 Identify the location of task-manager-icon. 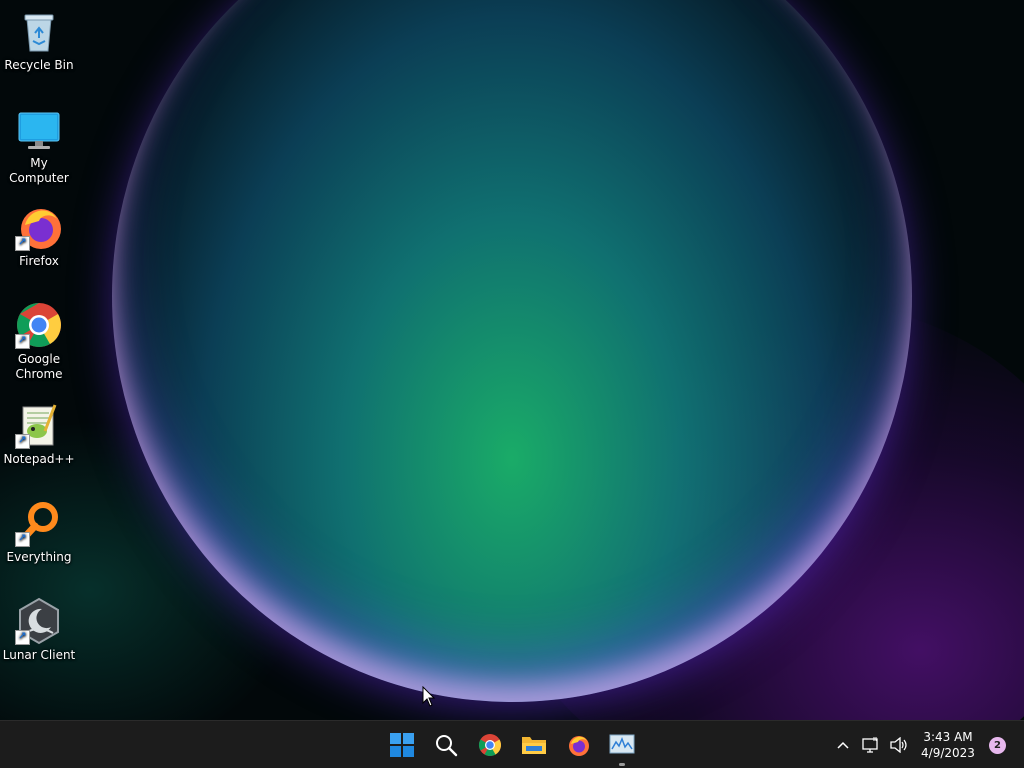
(622, 744).